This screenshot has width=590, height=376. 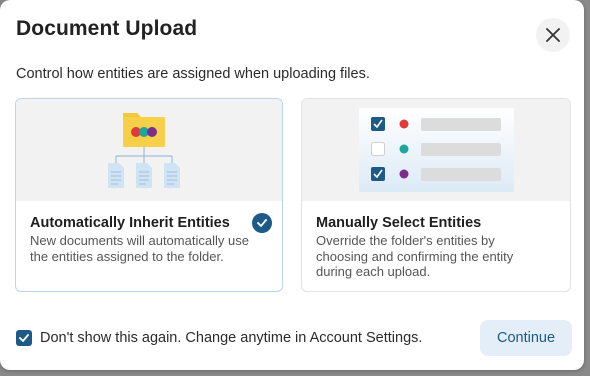 What do you see at coordinates (399, 223) in the screenshot?
I see `option-title: Manually Select Entities` at bounding box center [399, 223].